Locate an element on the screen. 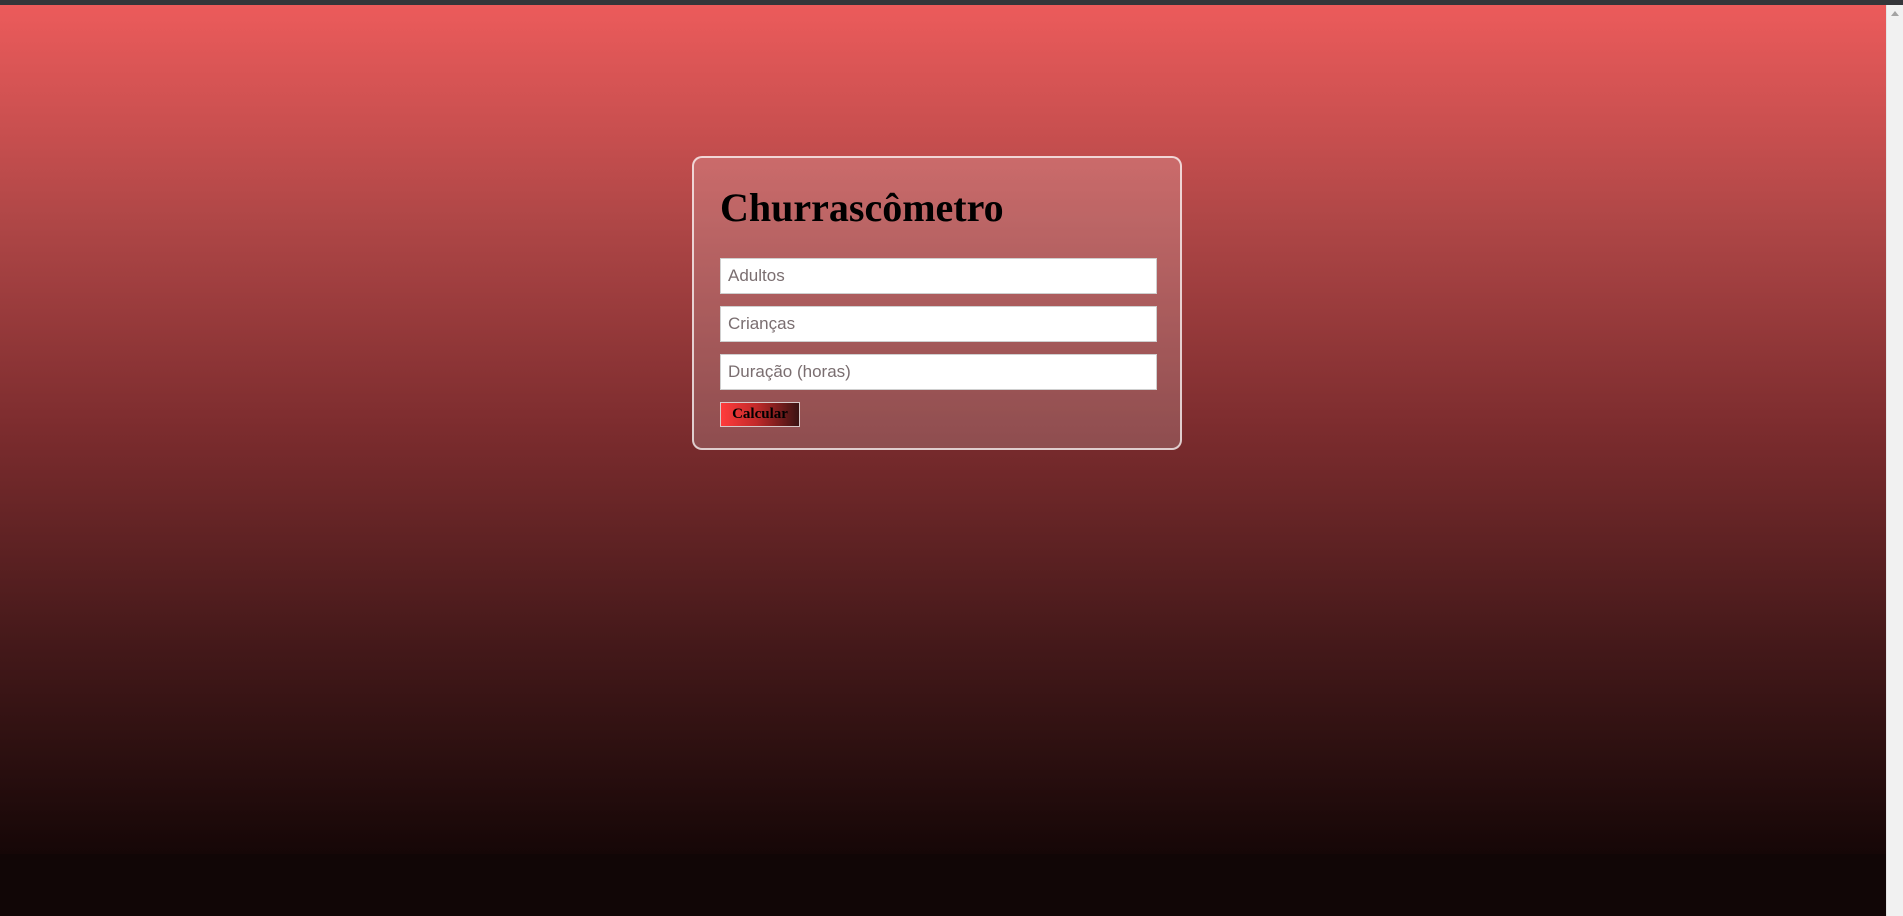 The width and height of the screenshot is (1903, 916). children-input is located at coordinates (938, 324).